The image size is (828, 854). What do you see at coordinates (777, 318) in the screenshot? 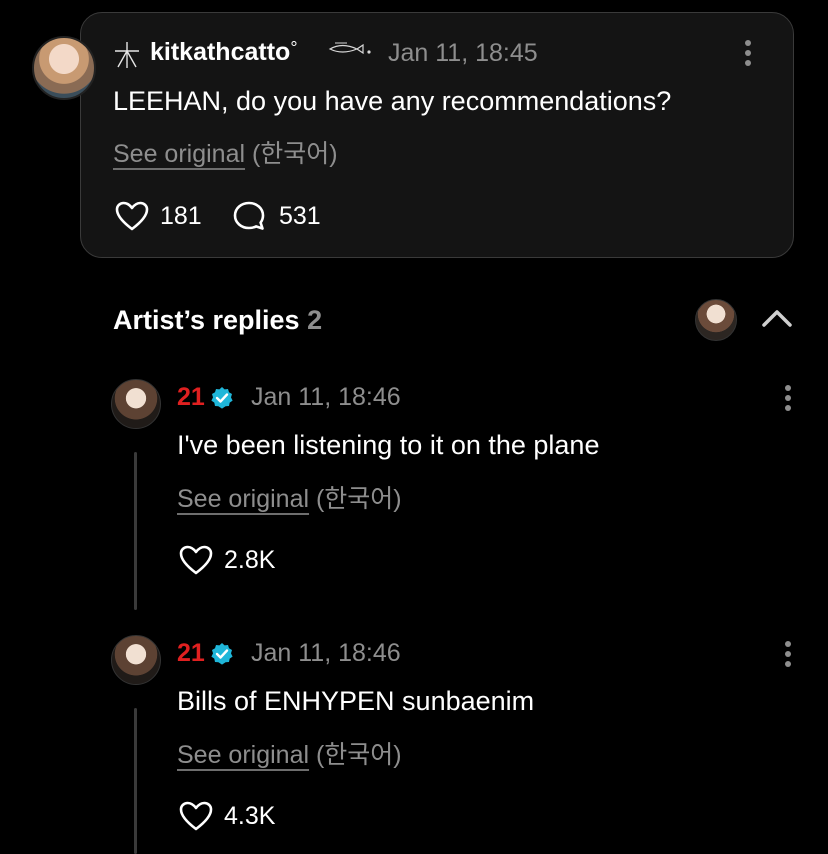
I see `chevron-up-icon` at bounding box center [777, 318].